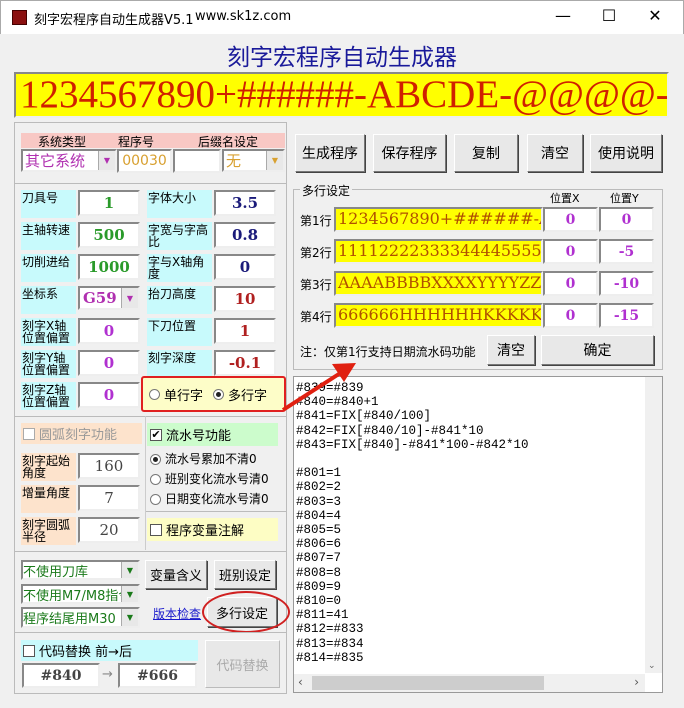 The height and width of the screenshot is (708, 684). Describe the element at coordinates (154, 394) in the screenshot. I see `single-line-radio` at that location.